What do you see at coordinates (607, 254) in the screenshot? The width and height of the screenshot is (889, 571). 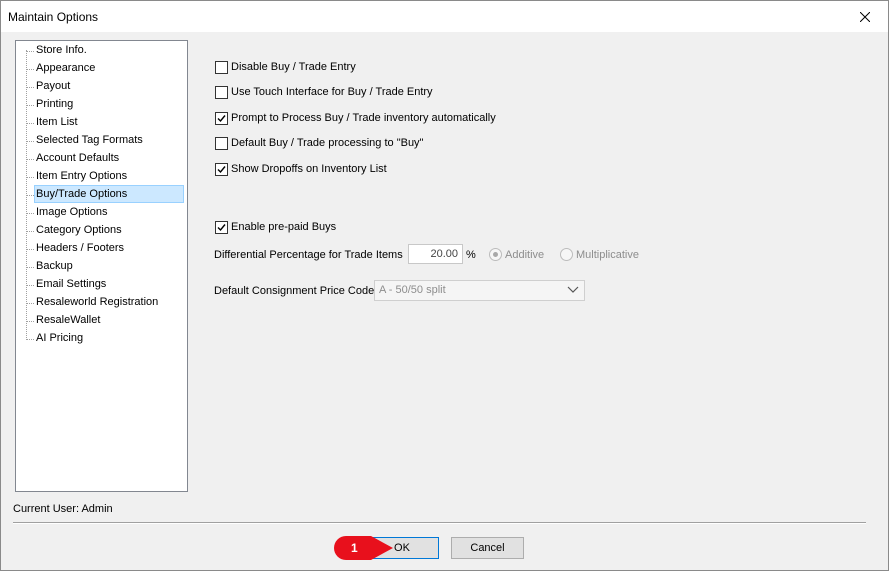 I see `multiplicative-label: Multiplicative` at bounding box center [607, 254].